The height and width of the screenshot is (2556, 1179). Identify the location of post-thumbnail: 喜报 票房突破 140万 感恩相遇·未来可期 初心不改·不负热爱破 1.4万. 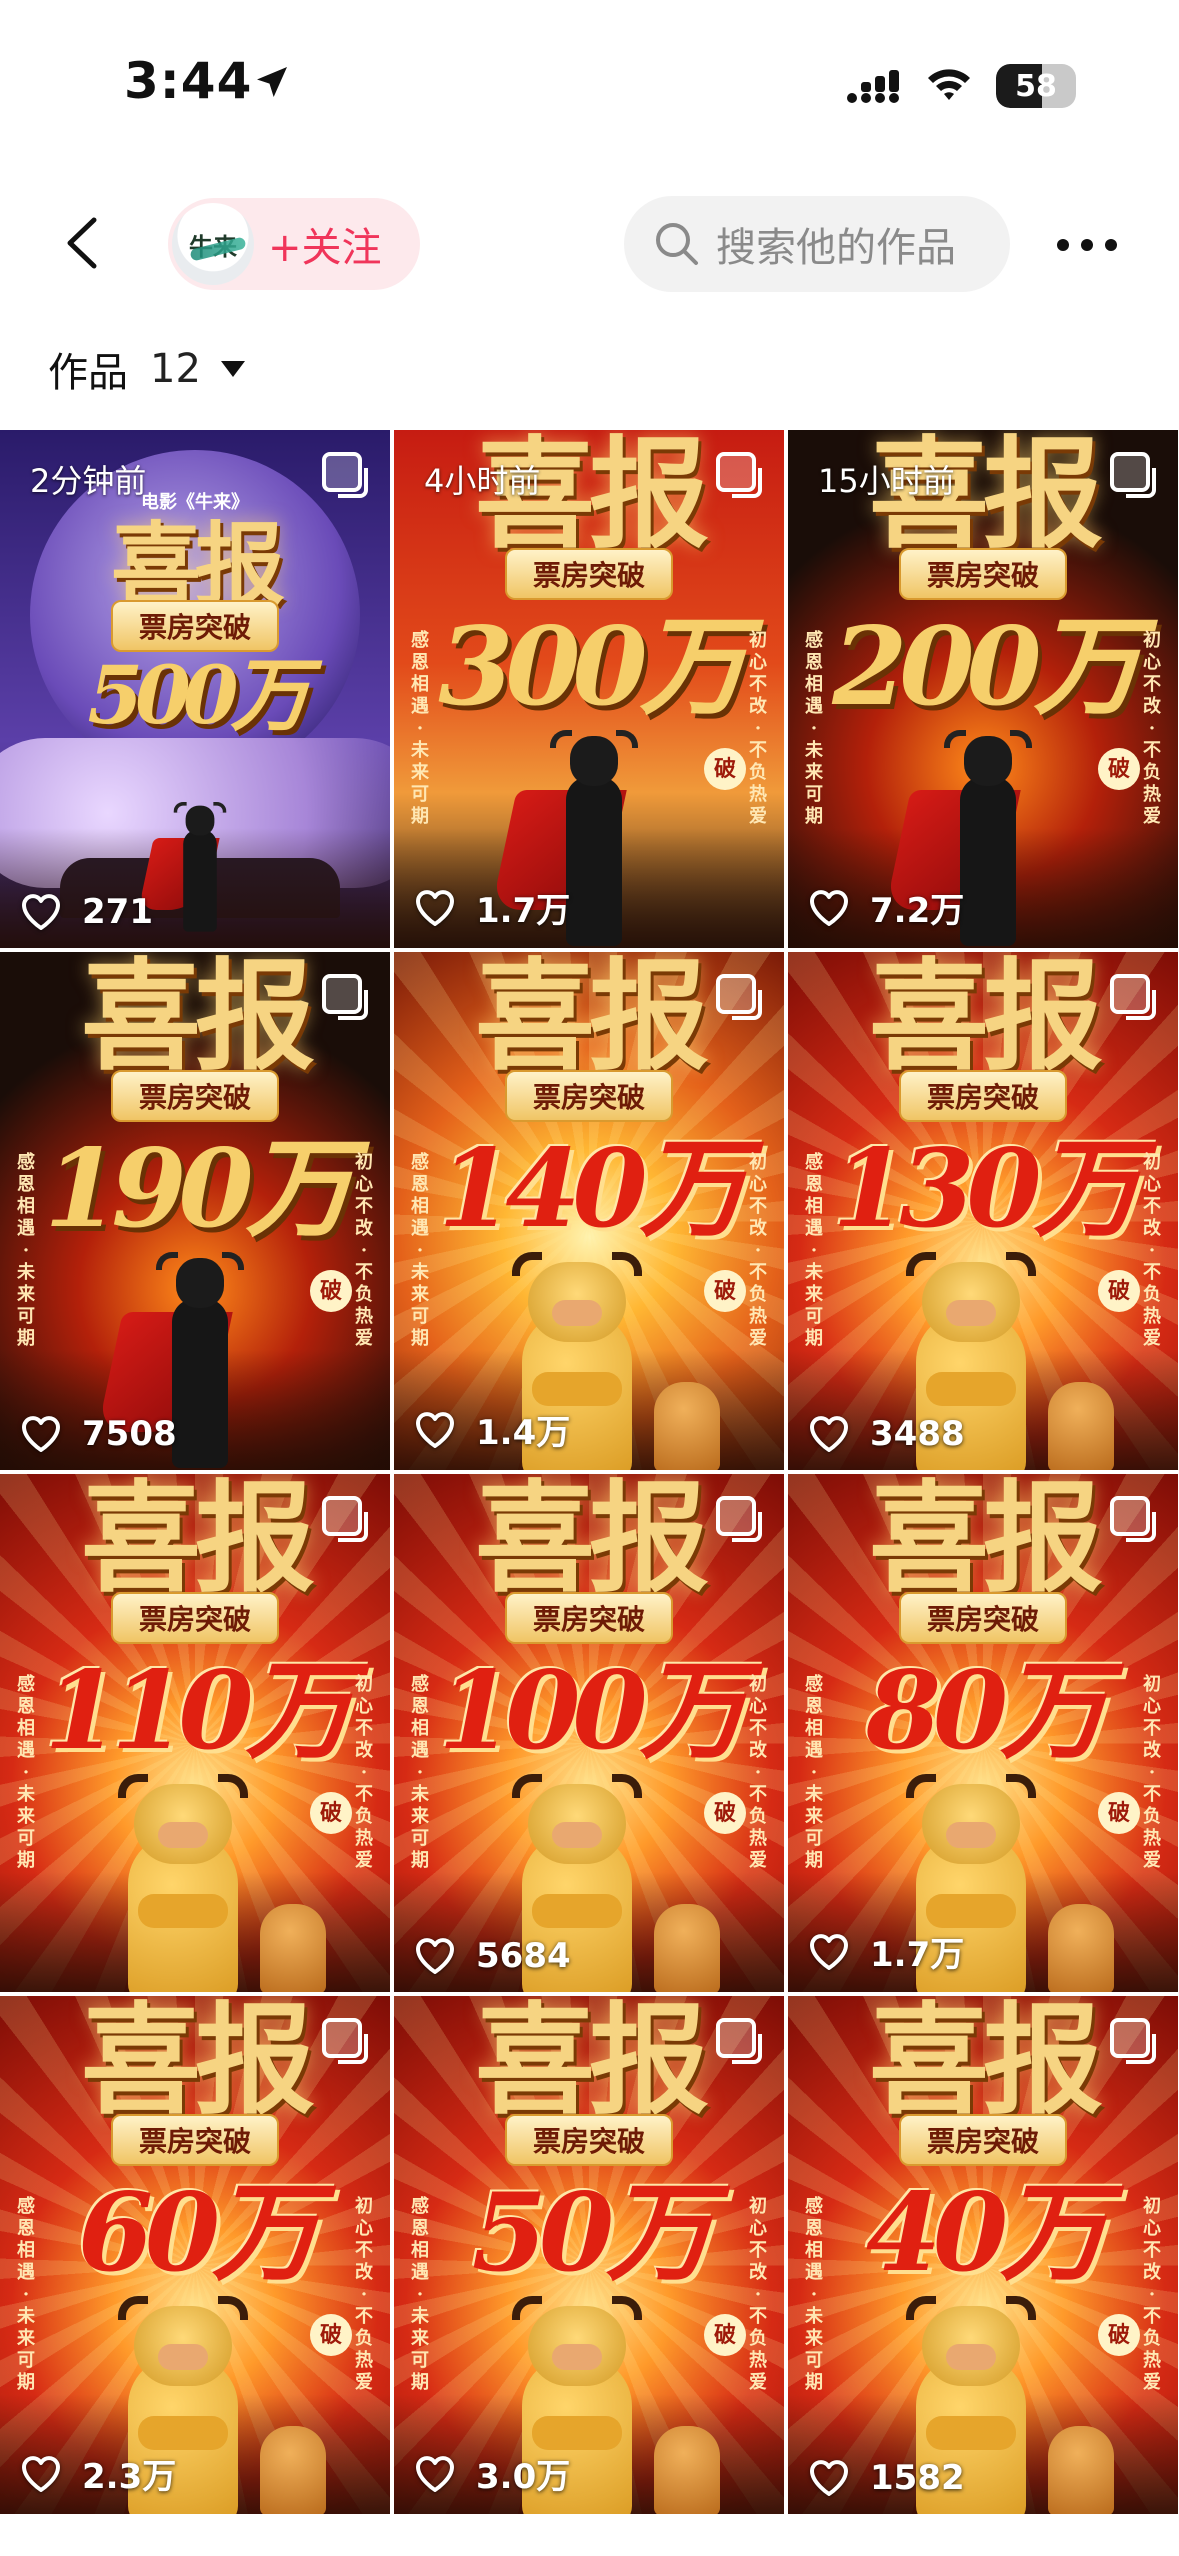
(589, 1211).